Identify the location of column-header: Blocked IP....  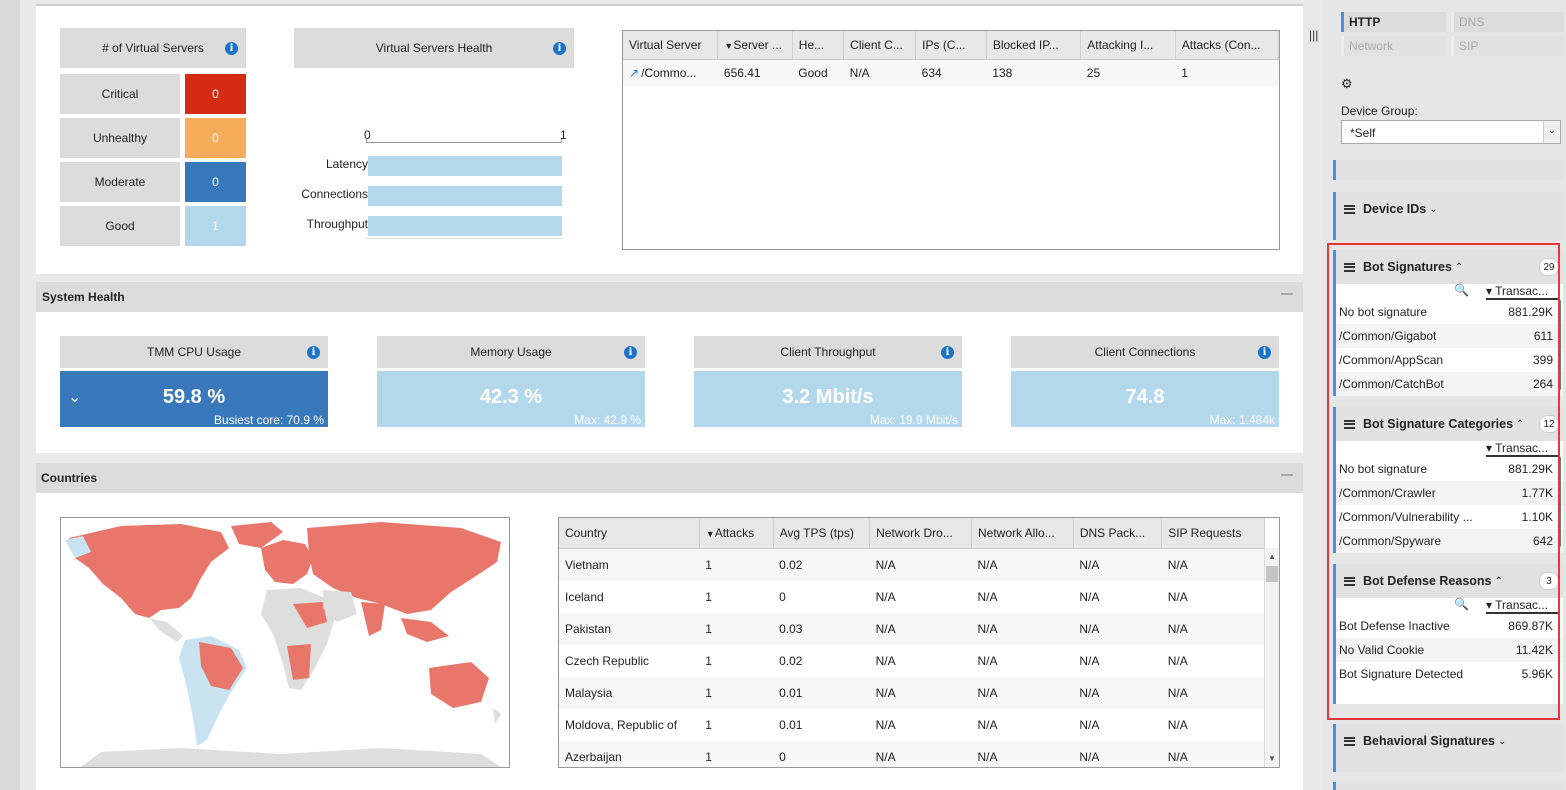
(1034, 45).